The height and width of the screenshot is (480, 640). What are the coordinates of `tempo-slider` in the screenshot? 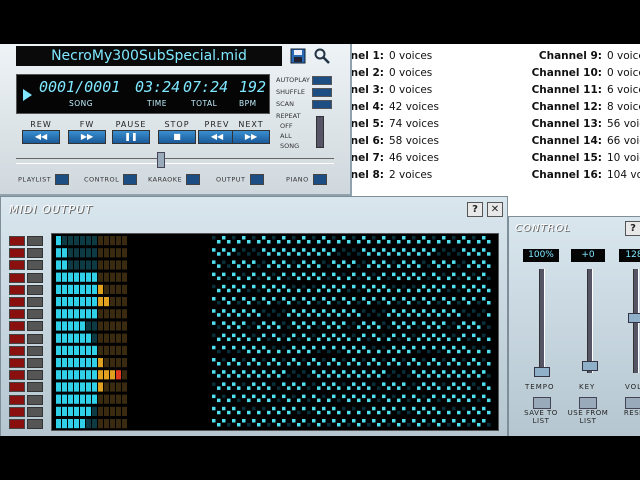 It's located at (542, 321).